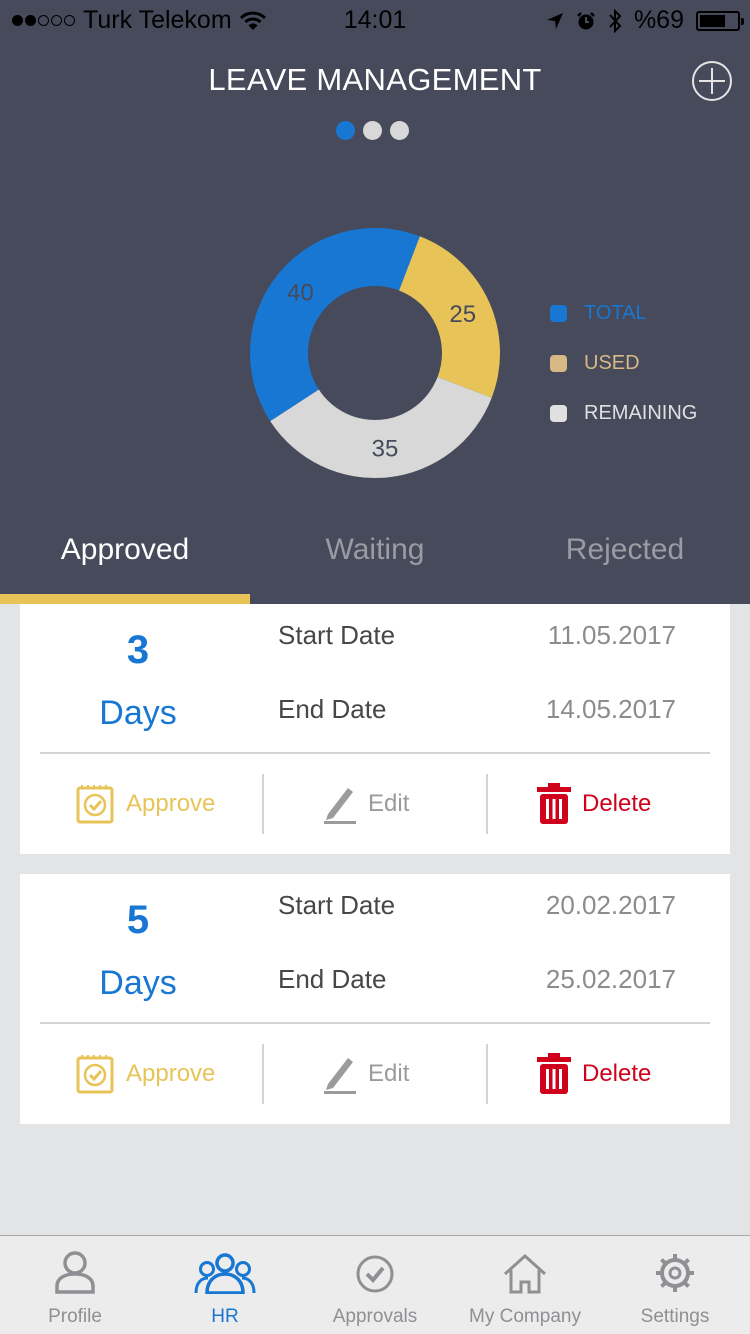 This screenshot has height=1334, width=750. What do you see at coordinates (385, 448) in the screenshot?
I see `donut-label-remaining: 35` at bounding box center [385, 448].